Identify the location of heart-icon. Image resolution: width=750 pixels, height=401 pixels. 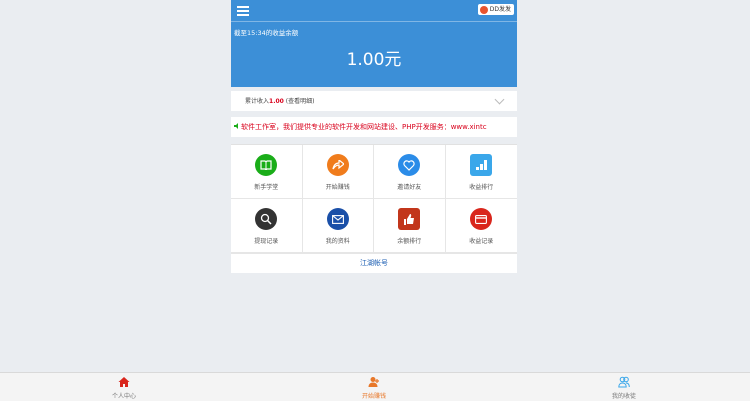
(409, 165).